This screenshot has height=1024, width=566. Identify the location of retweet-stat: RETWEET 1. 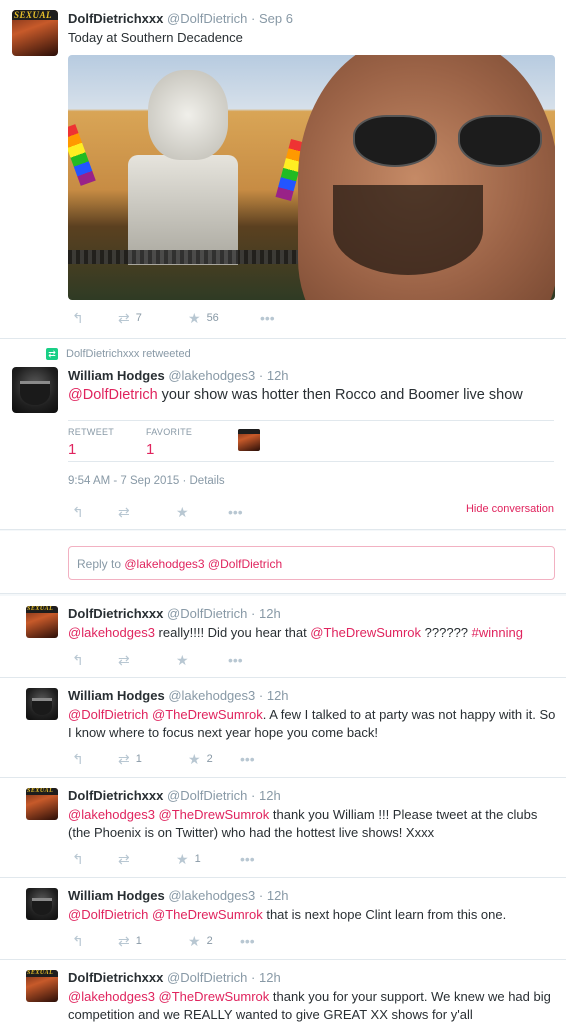
(91, 442).